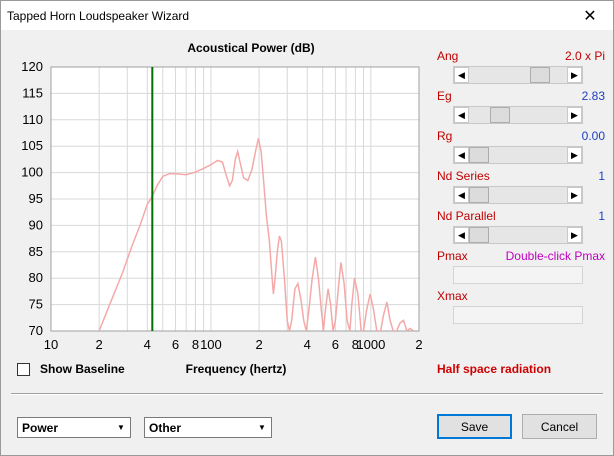 This screenshot has width=614, height=456. Describe the element at coordinates (251, 48) in the screenshot. I see `chart-title: Acoustical Power (dB)` at that location.